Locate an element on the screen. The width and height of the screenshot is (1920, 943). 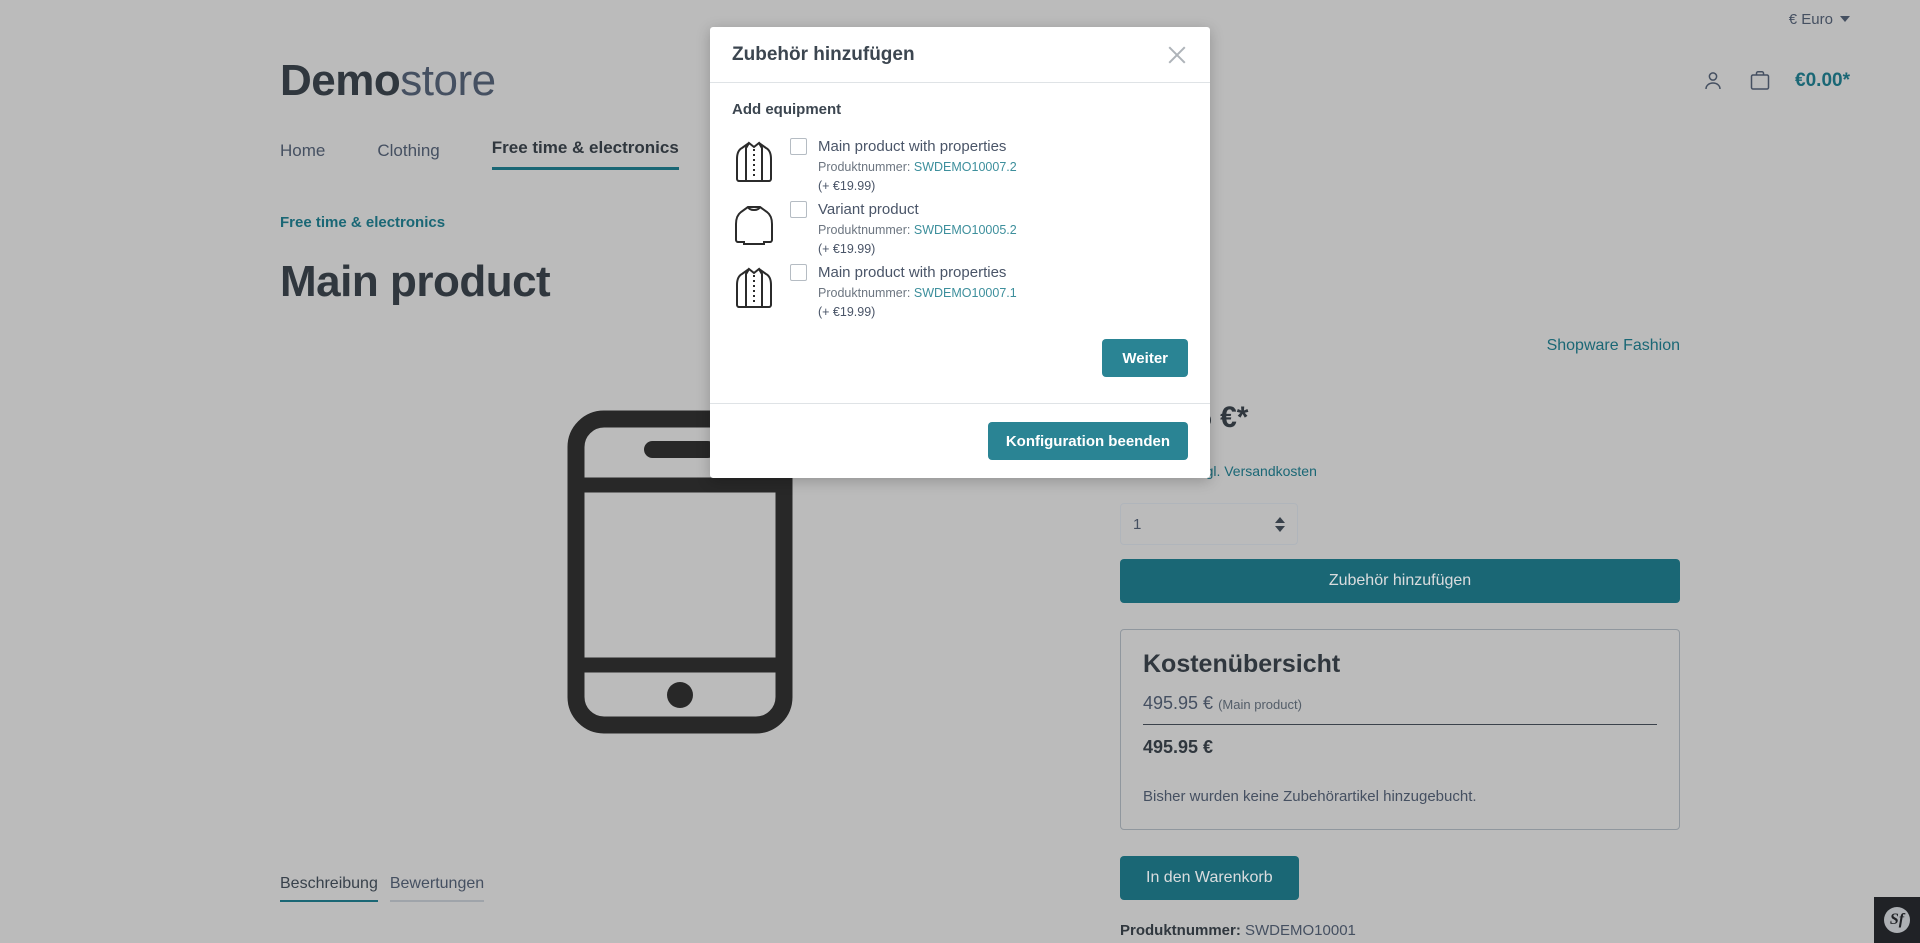
accessory-product-number: Produktnummer: SWDEMO10005.2 is located at coordinates (1003, 230).